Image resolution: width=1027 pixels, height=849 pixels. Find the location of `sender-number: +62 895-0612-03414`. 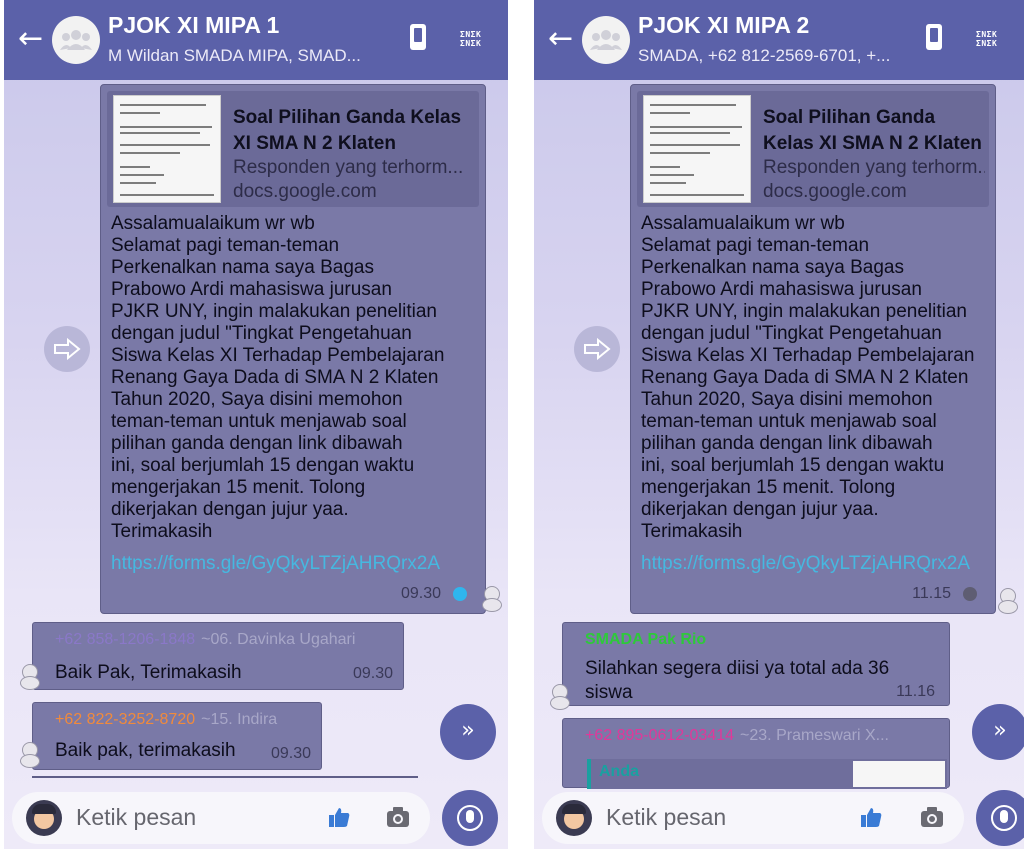

sender-number: +62 895-0612-03414 is located at coordinates (660, 735).